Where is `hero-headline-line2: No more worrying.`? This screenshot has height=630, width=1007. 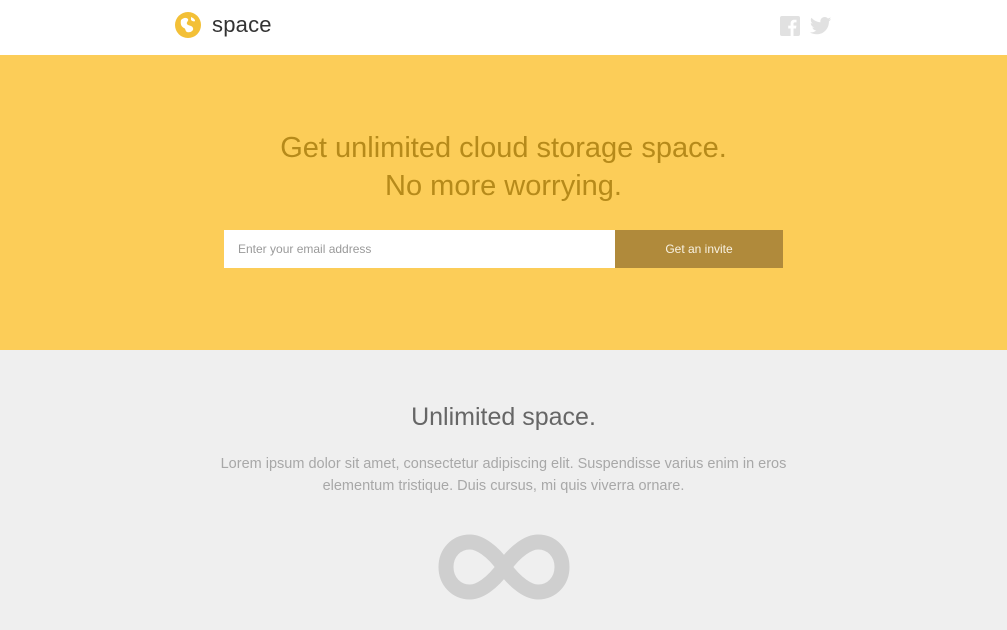 hero-headline-line2: No more worrying. is located at coordinates (503, 186).